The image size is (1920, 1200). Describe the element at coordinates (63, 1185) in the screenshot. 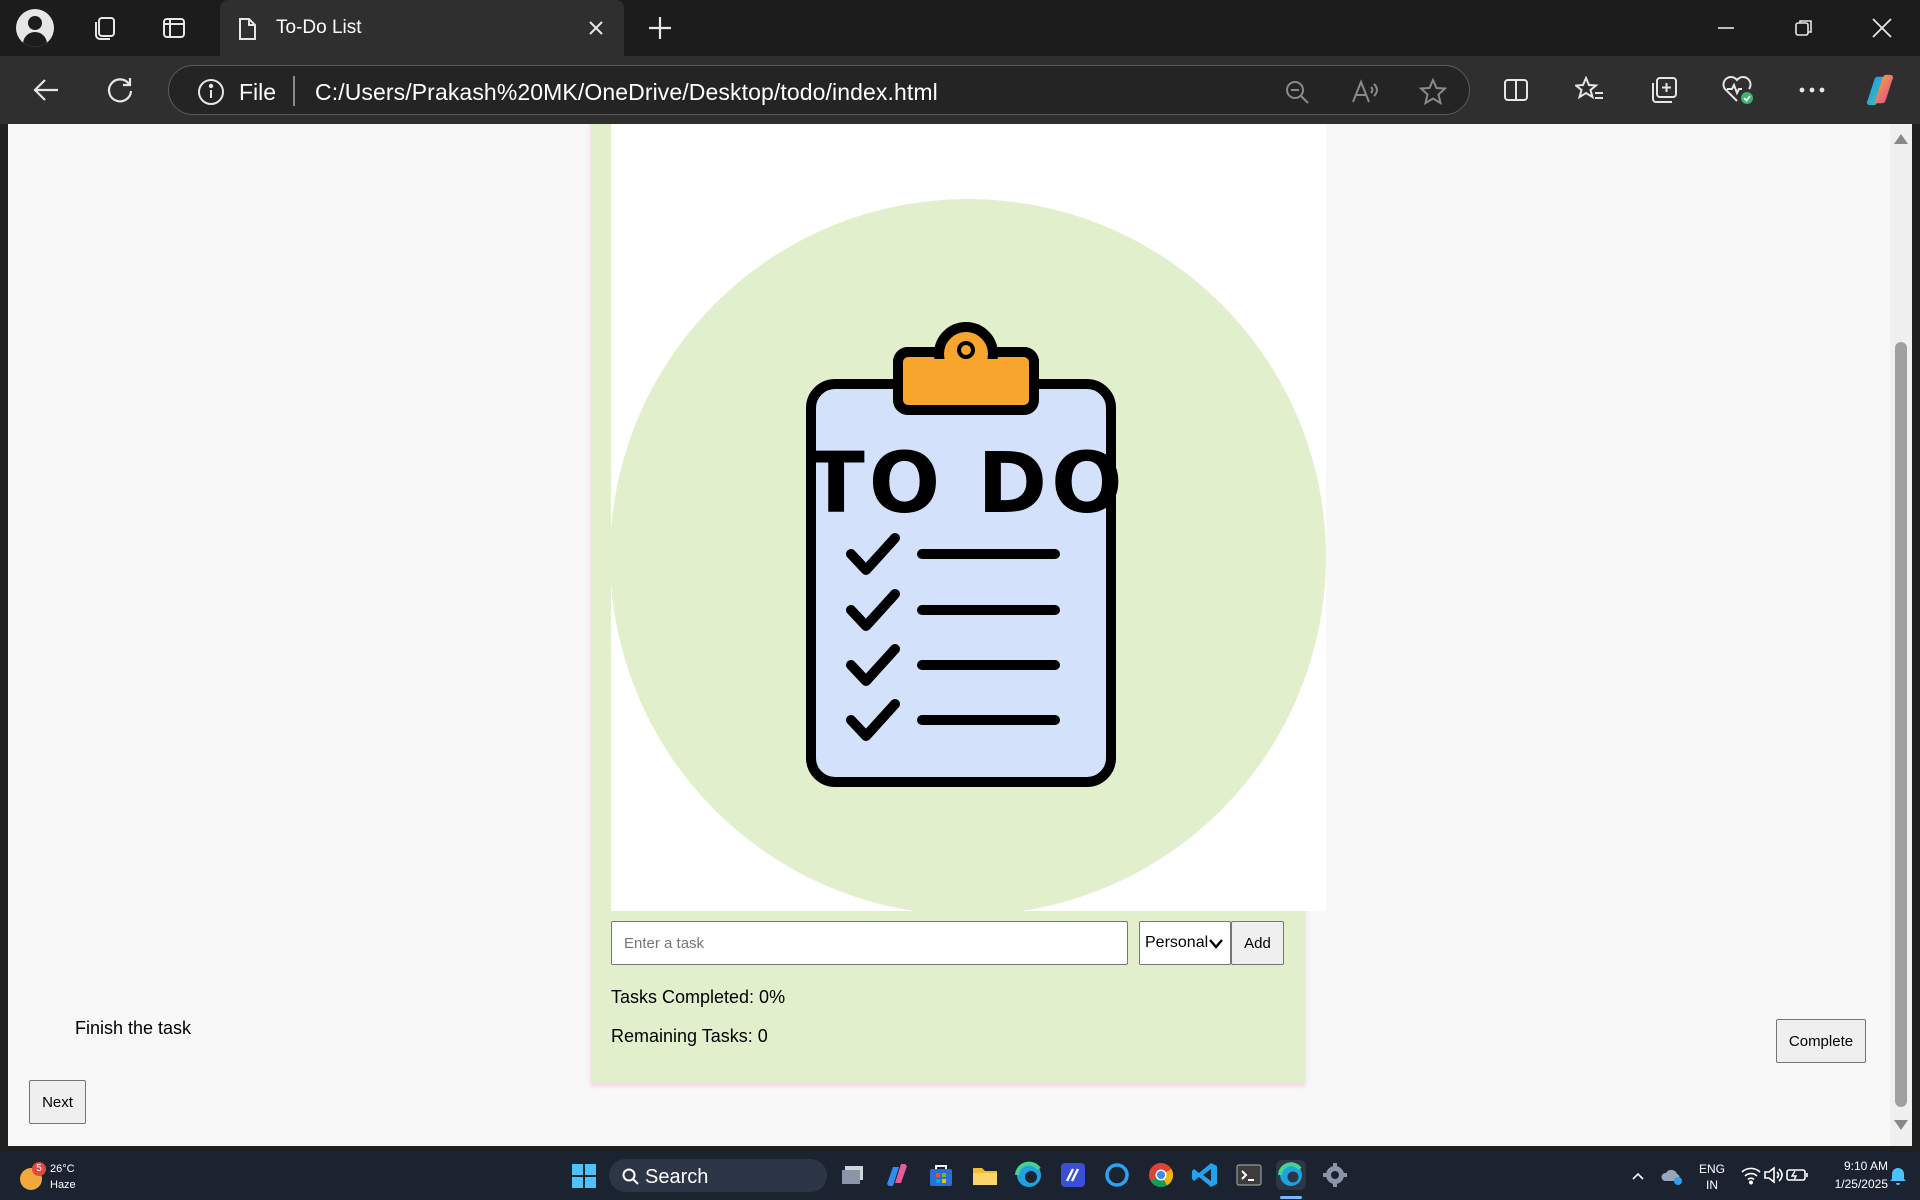

I see `weather-condition: Haze` at that location.